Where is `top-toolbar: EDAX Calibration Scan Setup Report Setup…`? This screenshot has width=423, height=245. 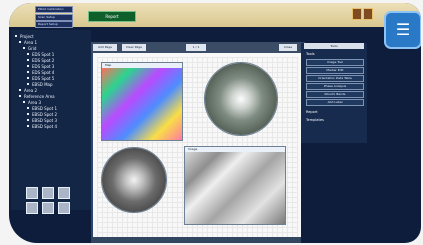
top-toolbar: EDAX Calibration Scan Setup Report Setup… is located at coordinates (215, 15).